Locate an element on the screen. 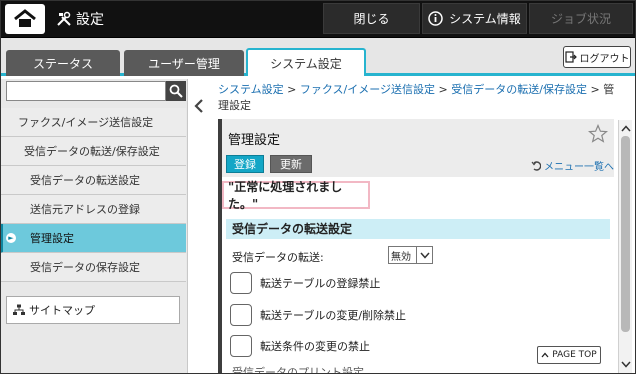 Image resolution: width=636 pixels, height=374 pixels. checkbox-row: 転送テーブルの登録禁止 is located at coordinates (305, 283).